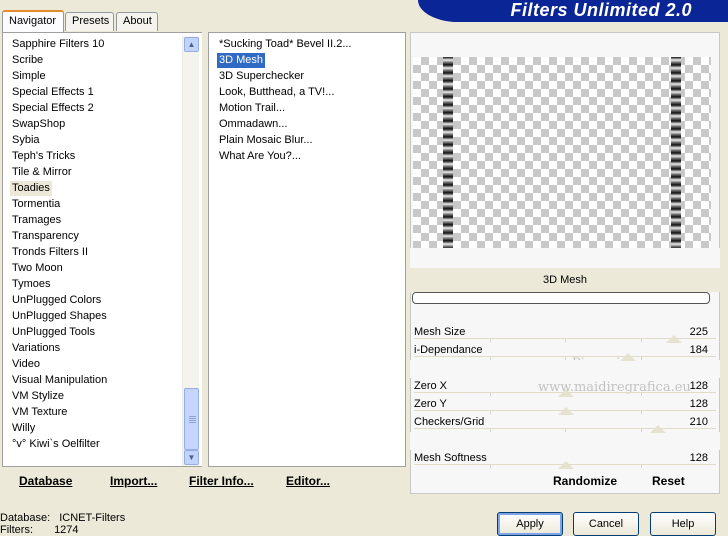 This screenshot has height=536, width=728. What do you see at coordinates (41, 172) in the screenshot?
I see `category-item: Tile & Mirror` at bounding box center [41, 172].